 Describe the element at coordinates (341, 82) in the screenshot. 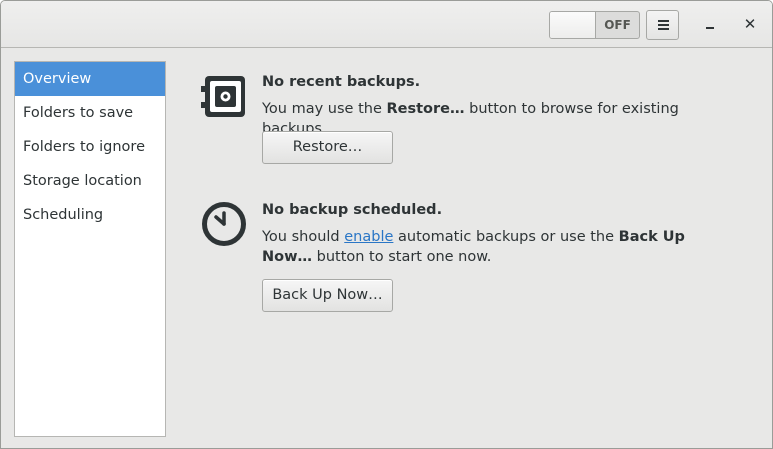

I see `backups-title: No recent backups.` at that location.